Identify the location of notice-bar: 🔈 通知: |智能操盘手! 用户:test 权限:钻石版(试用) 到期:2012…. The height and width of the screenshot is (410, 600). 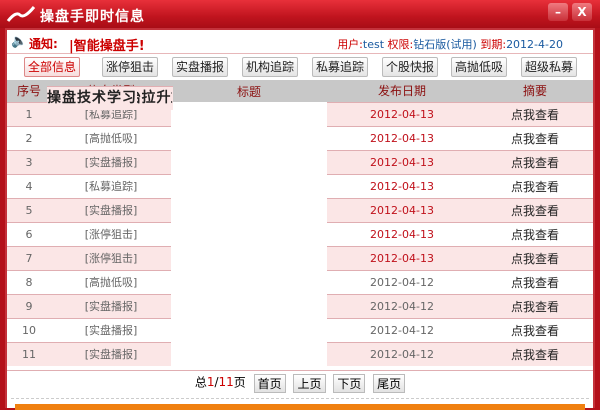
(300, 42).